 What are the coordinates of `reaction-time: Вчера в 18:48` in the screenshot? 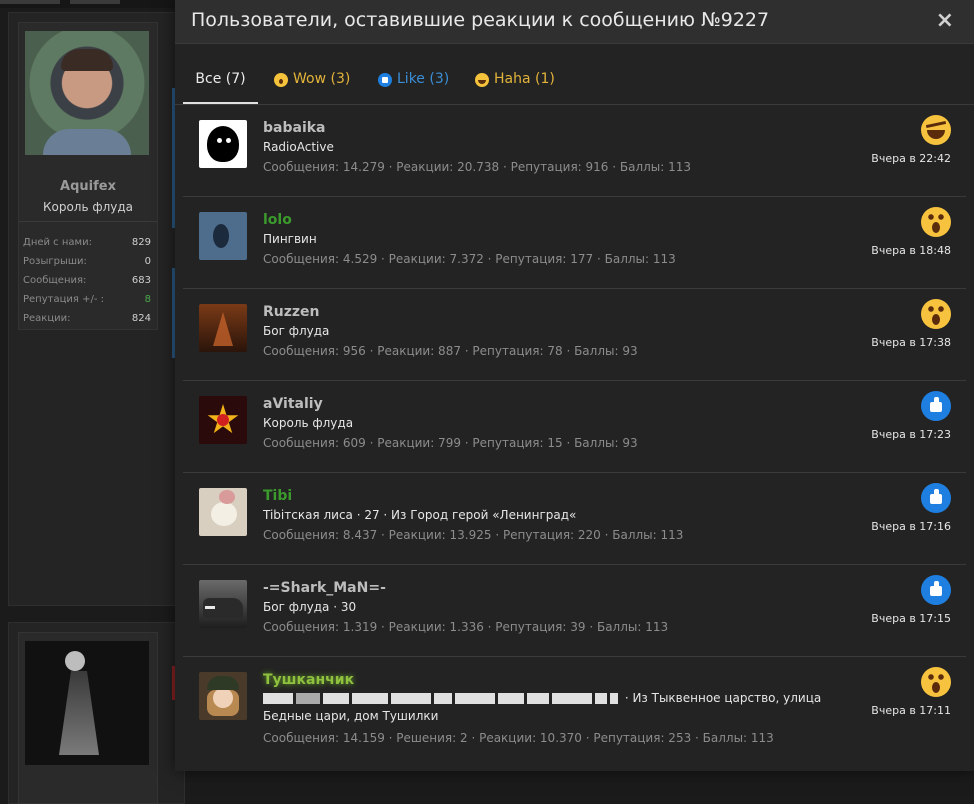 It's located at (911, 250).